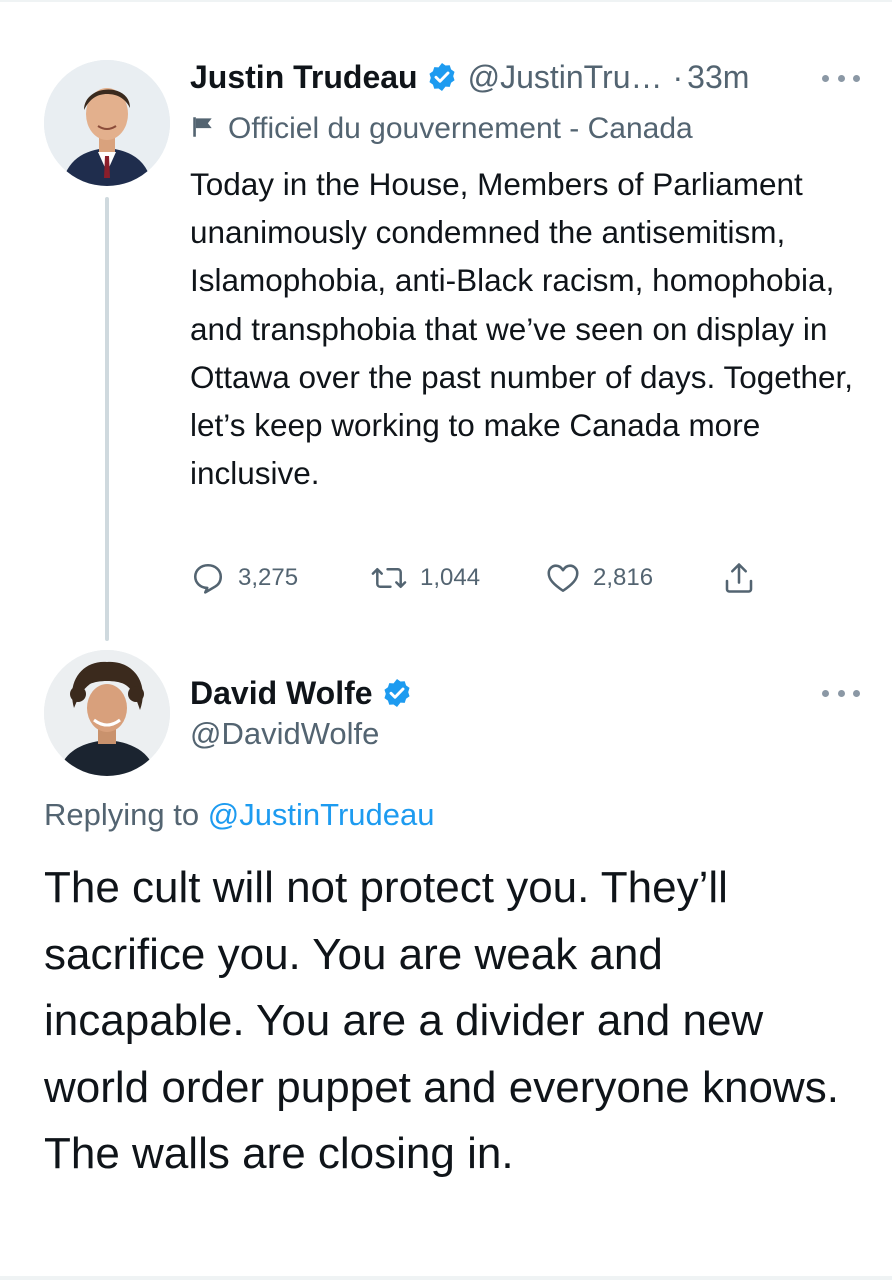 This screenshot has height=1280, width=892. Describe the element at coordinates (304, 77) in the screenshot. I see `author-name: Justin Trudeau` at that location.